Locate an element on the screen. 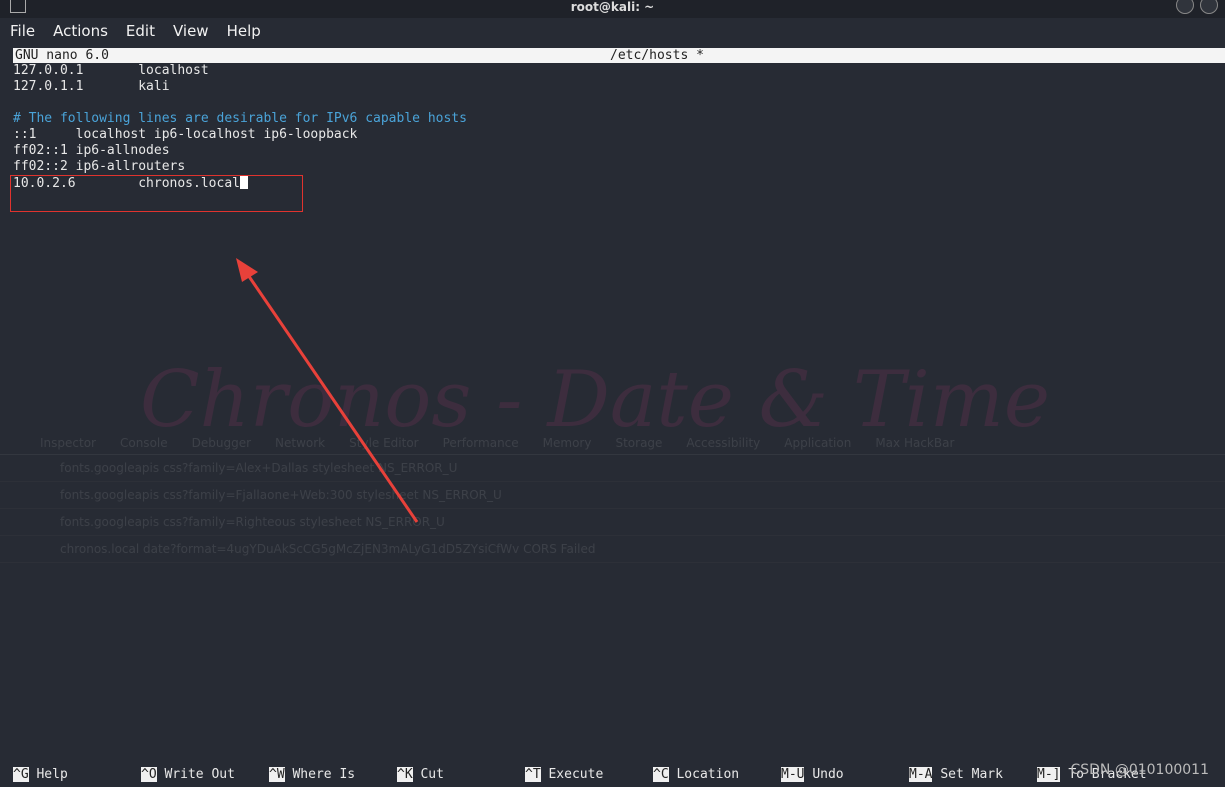  shortcut-help: ^G Help is located at coordinates (40, 775).